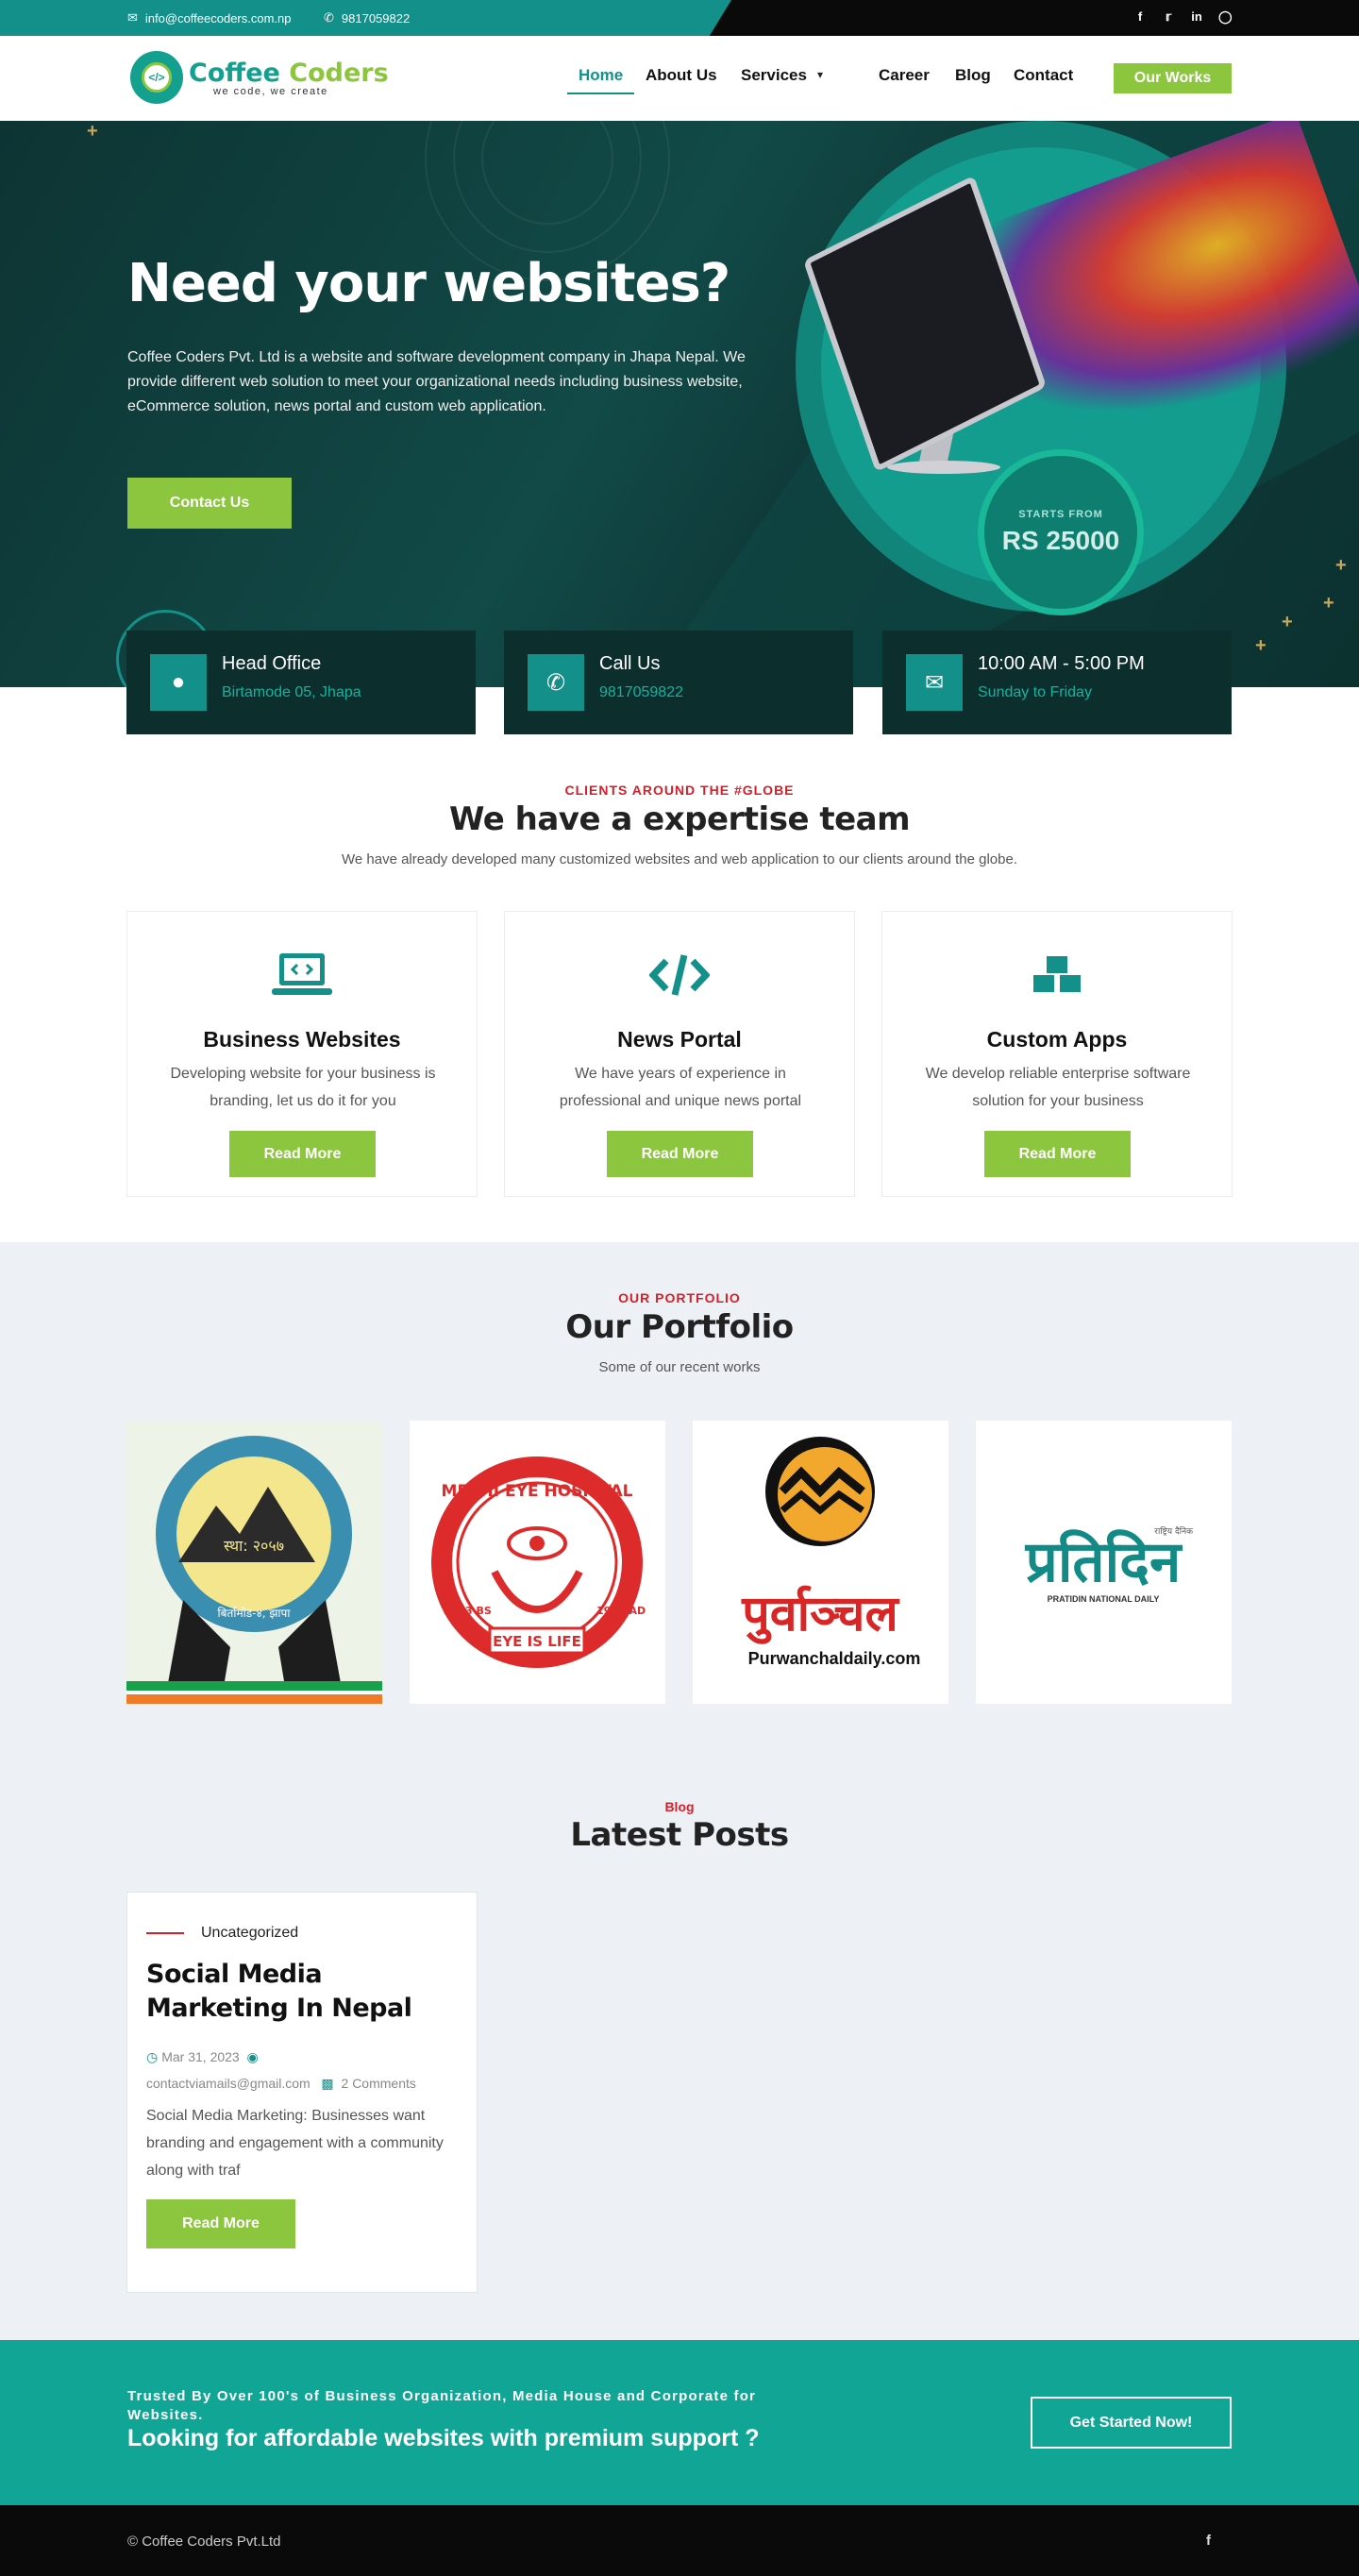 Image resolution: width=1359 pixels, height=2576 pixels. What do you see at coordinates (1173, 78) in the screenshot?
I see `our-works-button: Our Works` at bounding box center [1173, 78].